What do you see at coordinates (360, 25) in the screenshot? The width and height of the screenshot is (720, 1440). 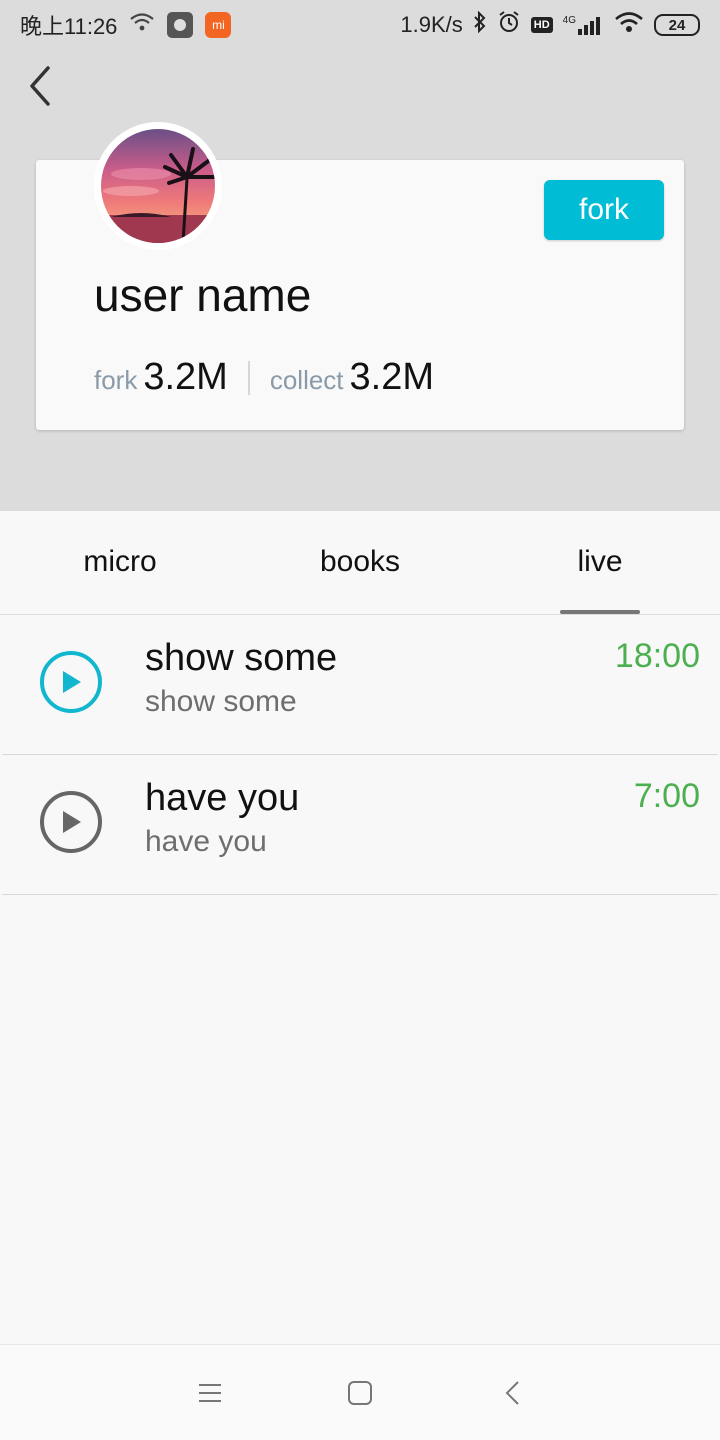 I see `status-bar: 晚上11:26 mi 1.9K/s HD 4G 24` at bounding box center [360, 25].